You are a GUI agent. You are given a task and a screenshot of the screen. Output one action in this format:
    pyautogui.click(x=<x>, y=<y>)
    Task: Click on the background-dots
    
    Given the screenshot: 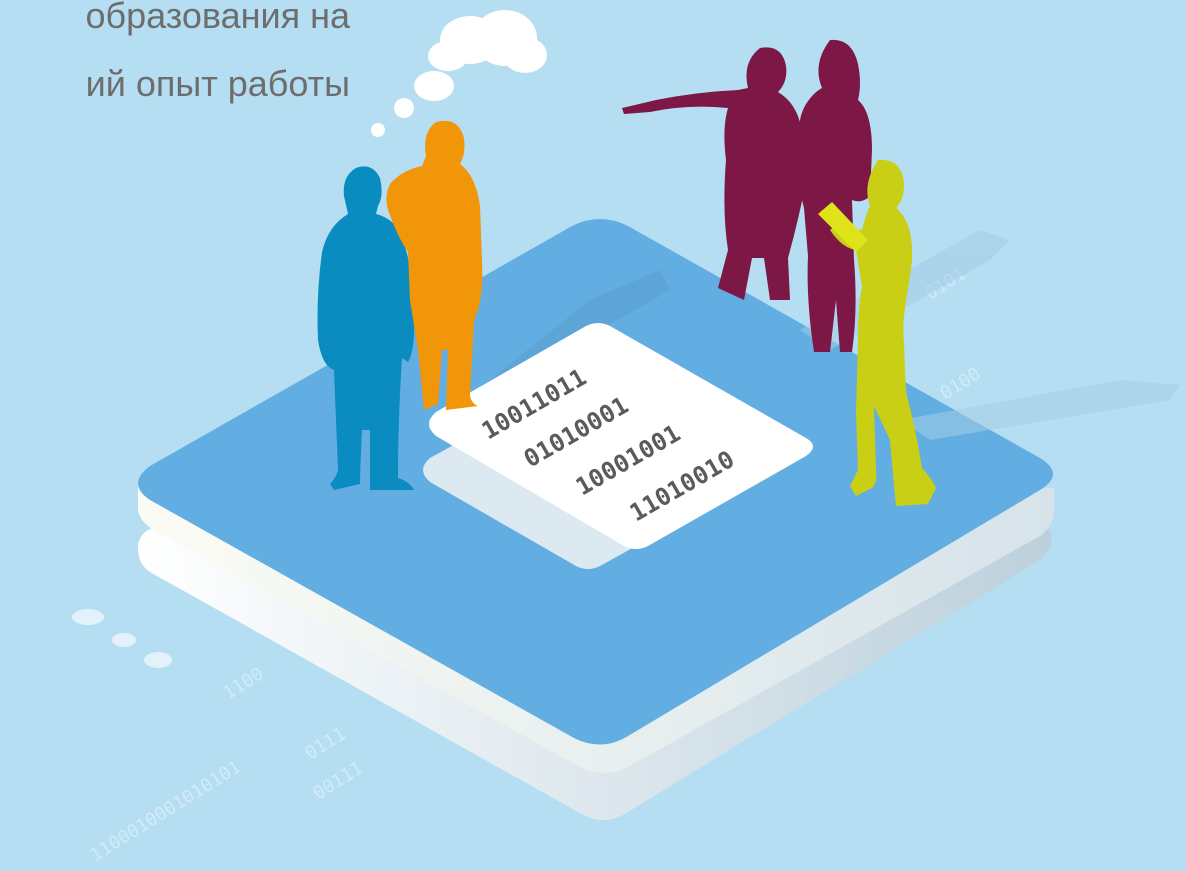 What is the action you would take?
    pyautogui.click(x=122, y=638)
    